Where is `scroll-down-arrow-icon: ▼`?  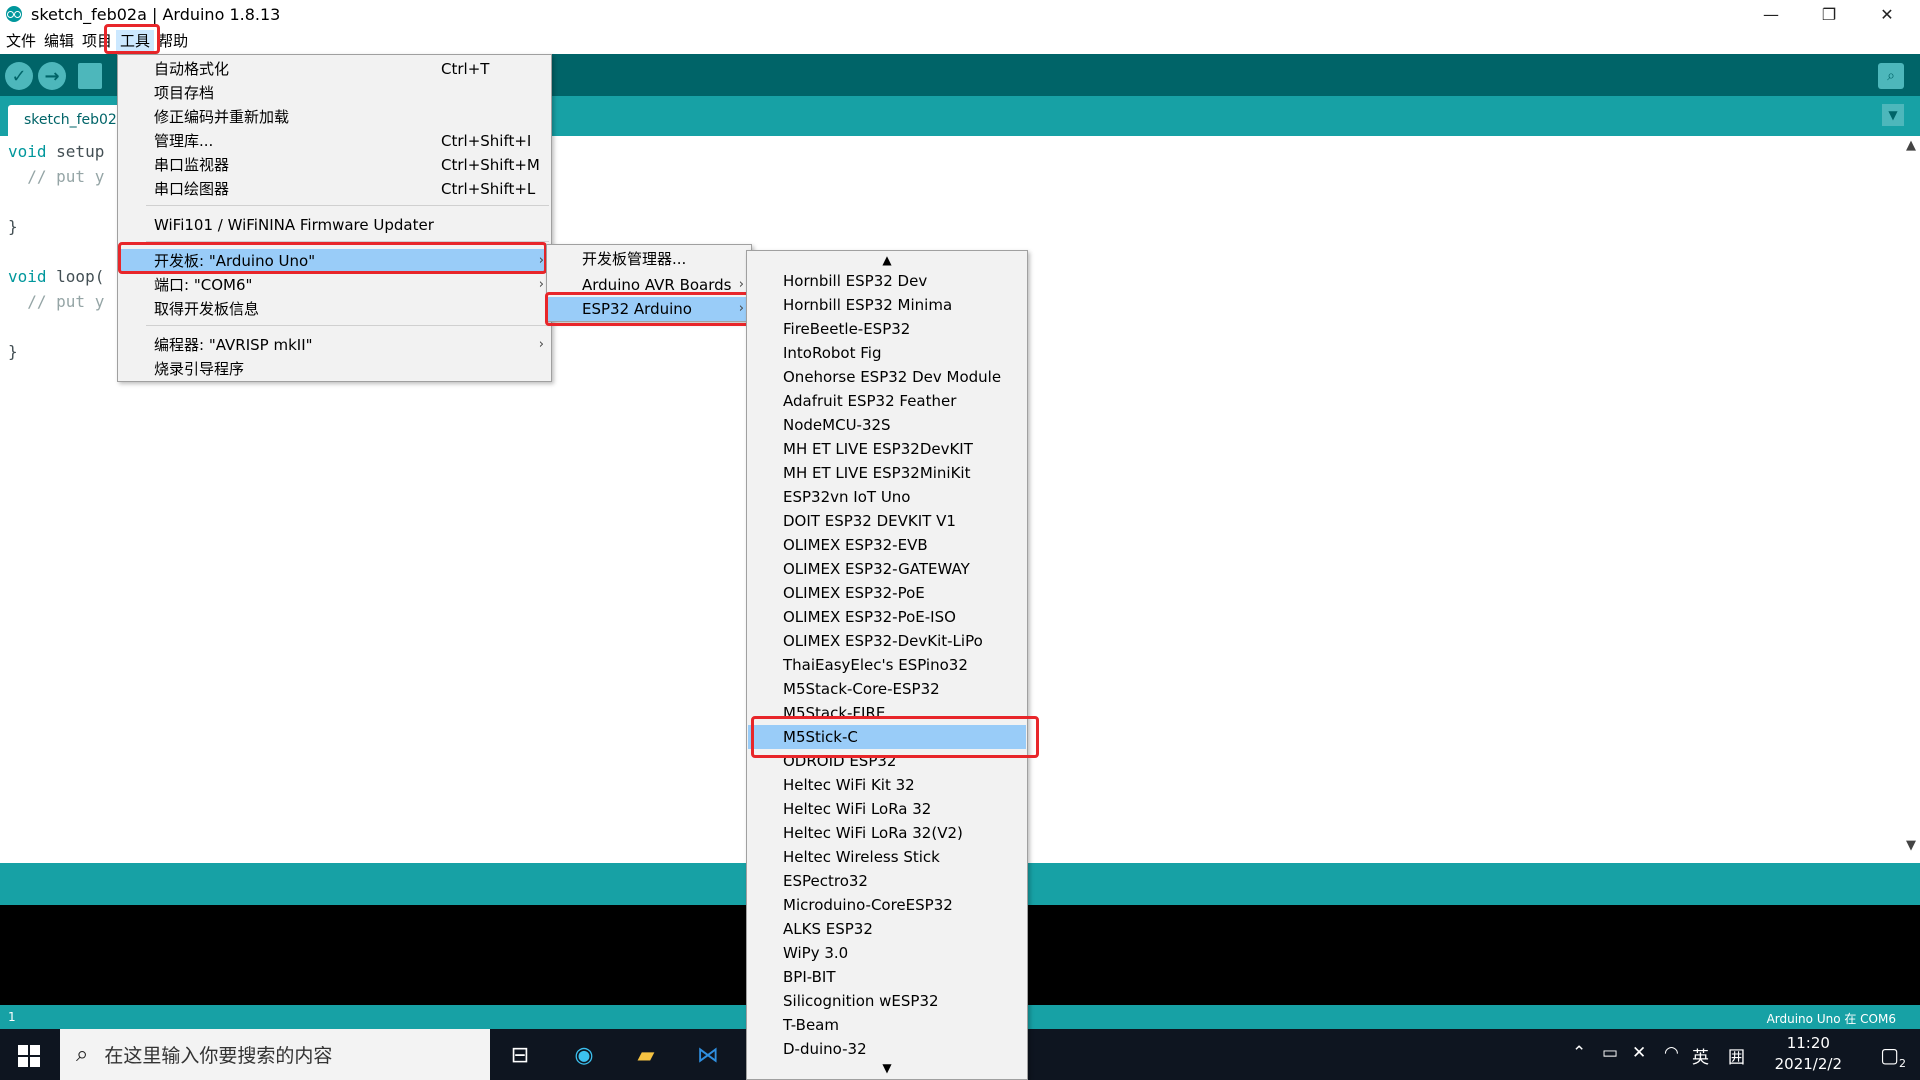 scroll-down-arrow-icon: ▼ is located at coordinates (1911, 845).